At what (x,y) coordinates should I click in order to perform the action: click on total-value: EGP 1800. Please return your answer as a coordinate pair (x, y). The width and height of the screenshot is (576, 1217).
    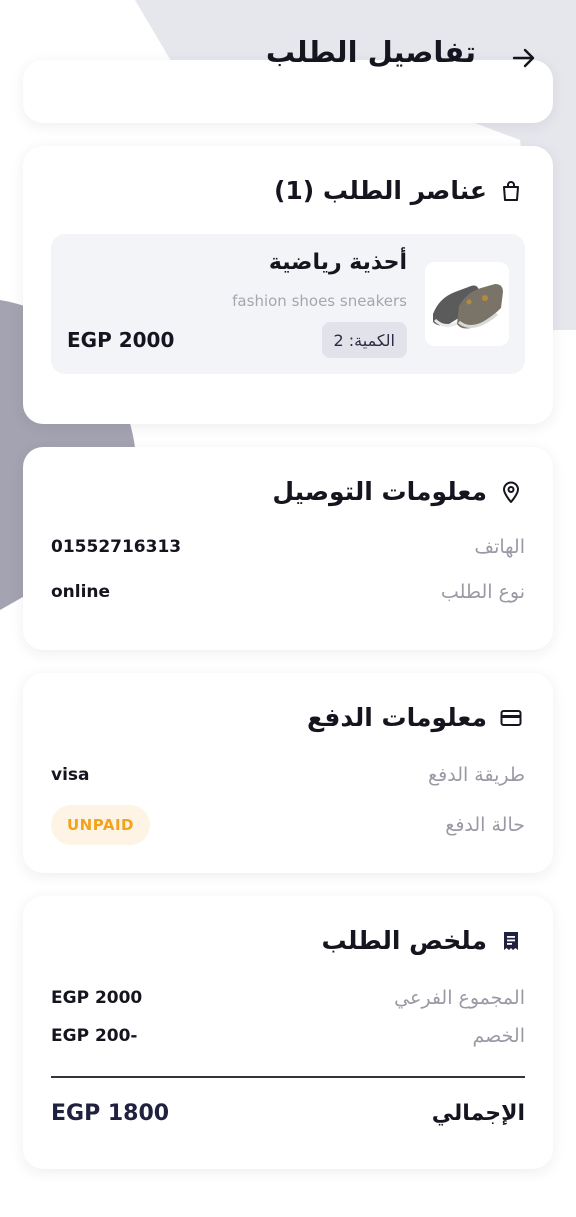
    Looking at the image, I should click on (110, 1113).